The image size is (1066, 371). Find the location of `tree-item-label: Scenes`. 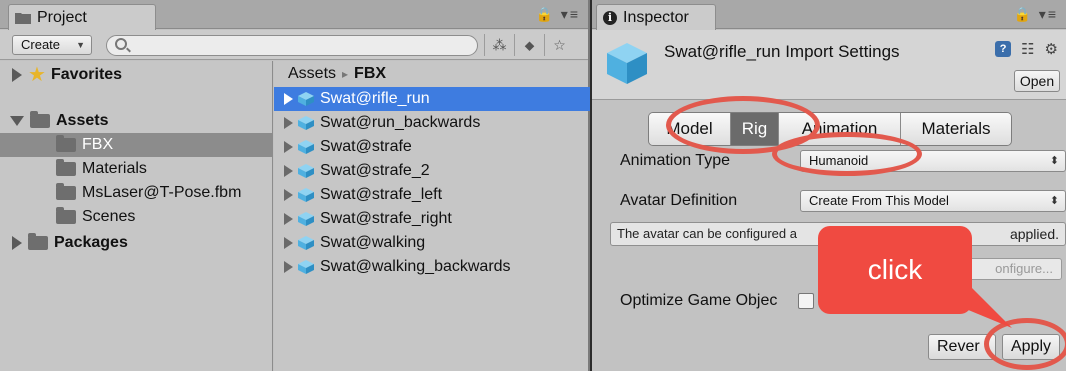

tree-item-label: Scenes is located at coordinates (109, 216).